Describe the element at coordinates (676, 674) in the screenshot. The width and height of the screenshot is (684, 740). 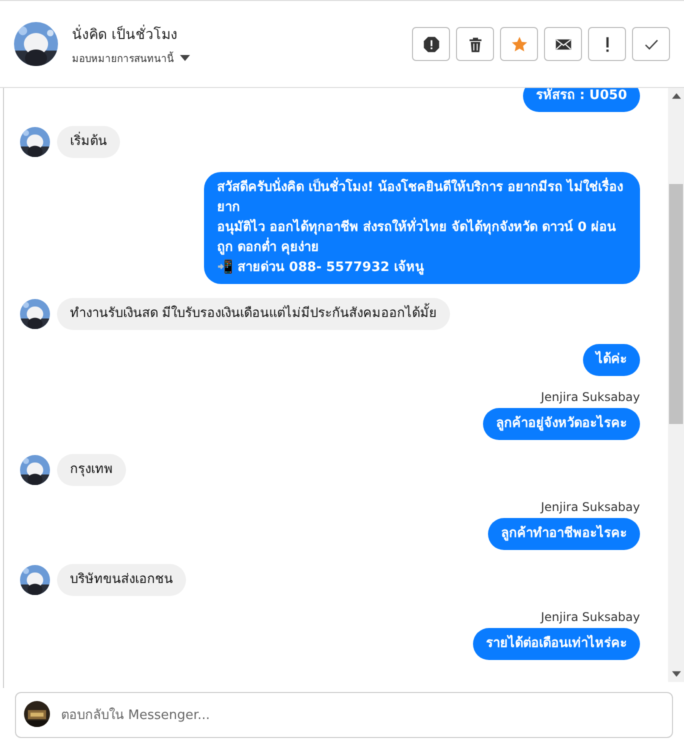
I see `scroll-down-icon` at that location.